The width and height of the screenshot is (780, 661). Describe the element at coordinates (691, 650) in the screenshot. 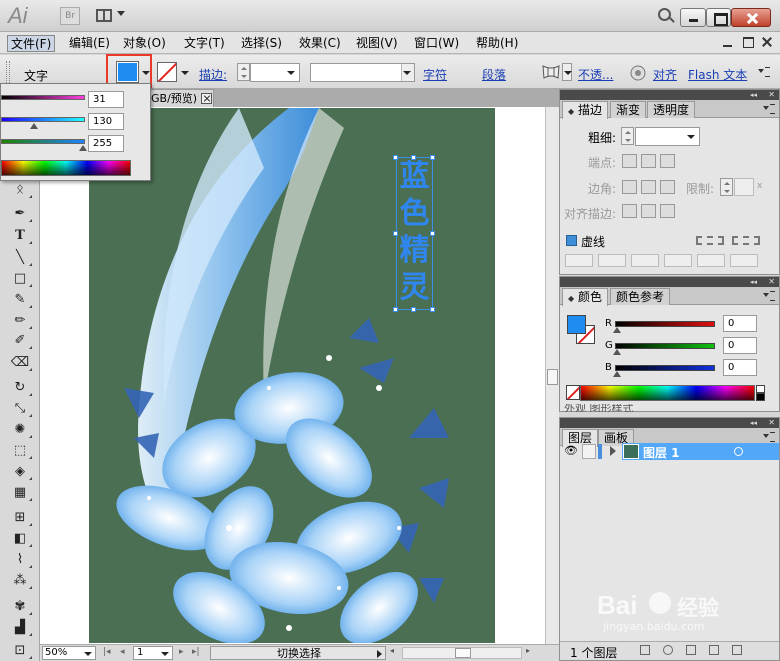

I see `new-sublayer-icon` at that location.